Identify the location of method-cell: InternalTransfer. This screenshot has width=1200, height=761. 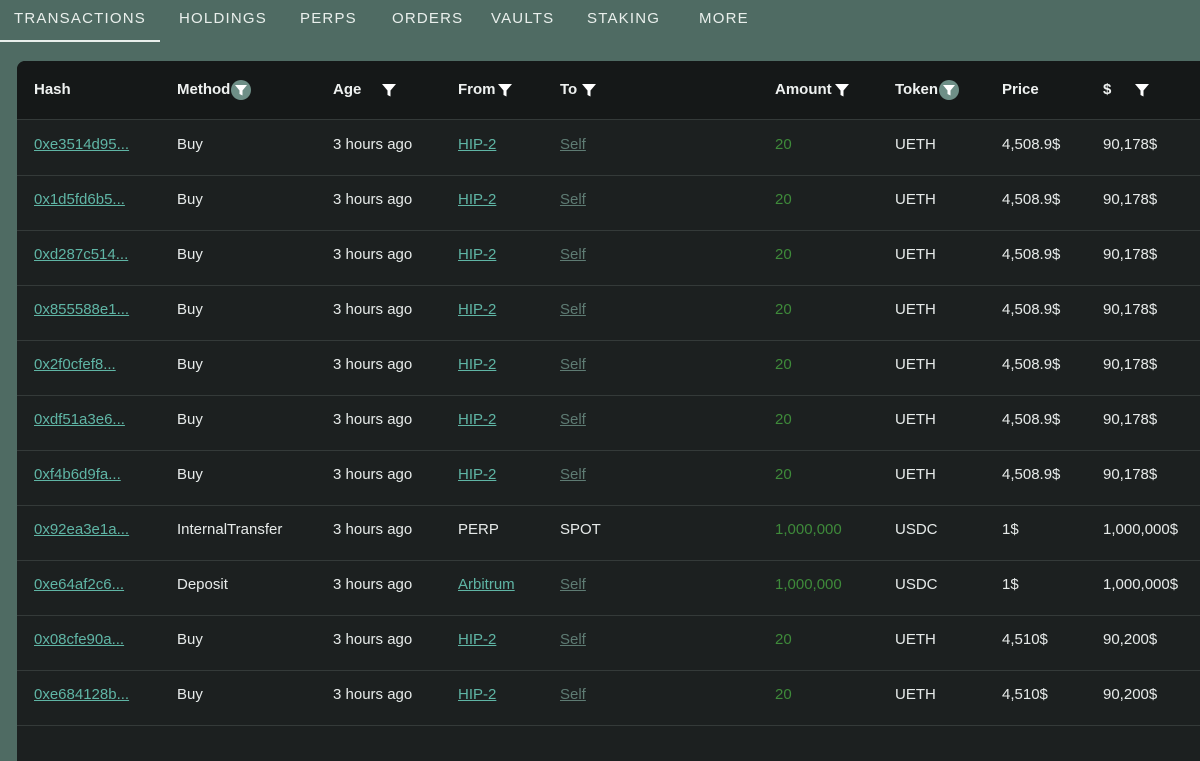
(230, 529).